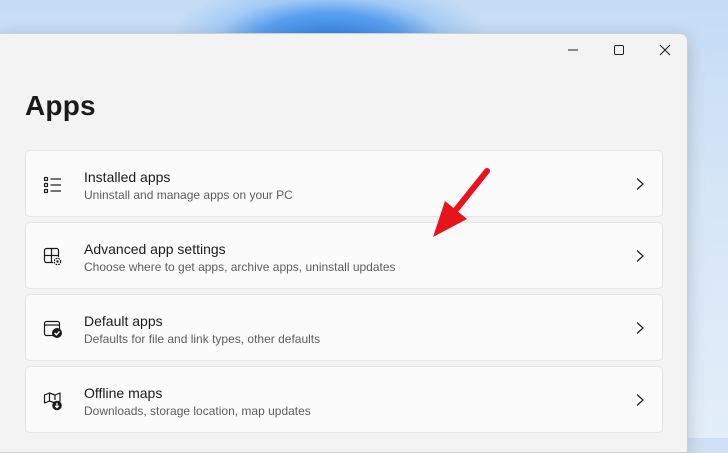  I want to click on card-description: Uninstall and manage apps on your PC, so click(188, 195).